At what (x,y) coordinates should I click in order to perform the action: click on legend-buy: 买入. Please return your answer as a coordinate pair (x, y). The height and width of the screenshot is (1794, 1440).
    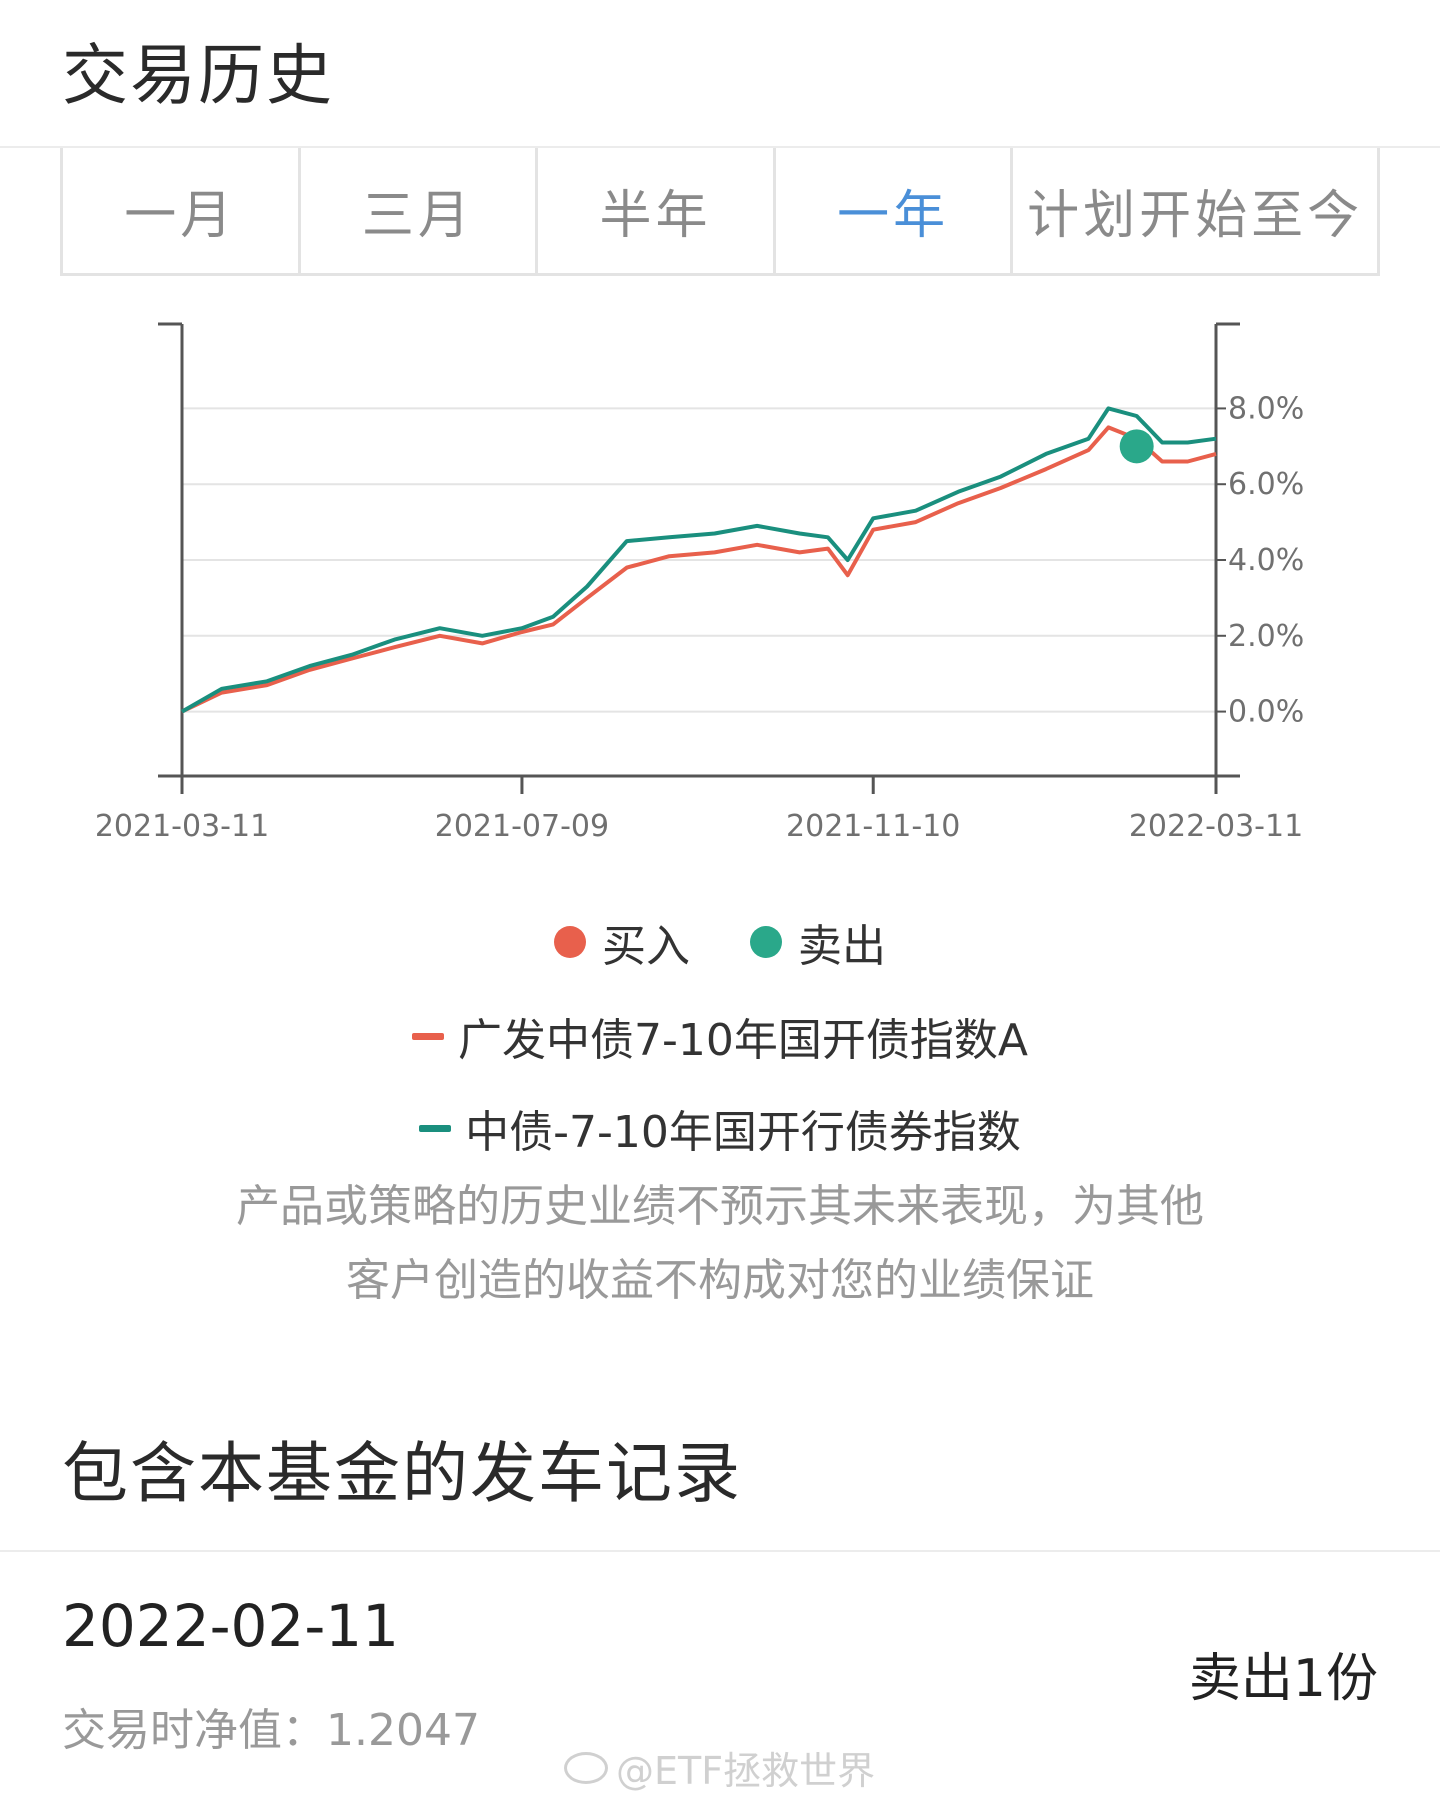
    Looking at the image, I should click on (622, 942).